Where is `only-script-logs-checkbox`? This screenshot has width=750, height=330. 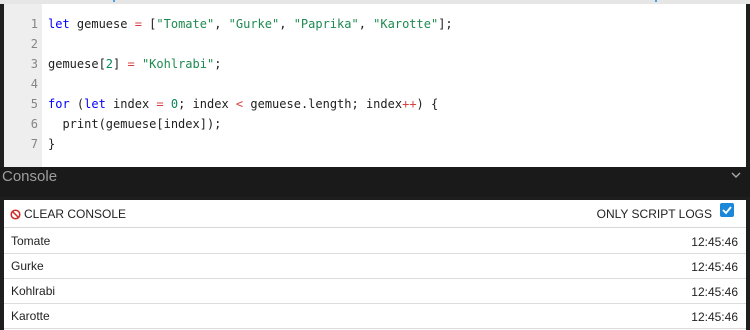 only-script-logs-checkbox is located at coordinates (727, 210).